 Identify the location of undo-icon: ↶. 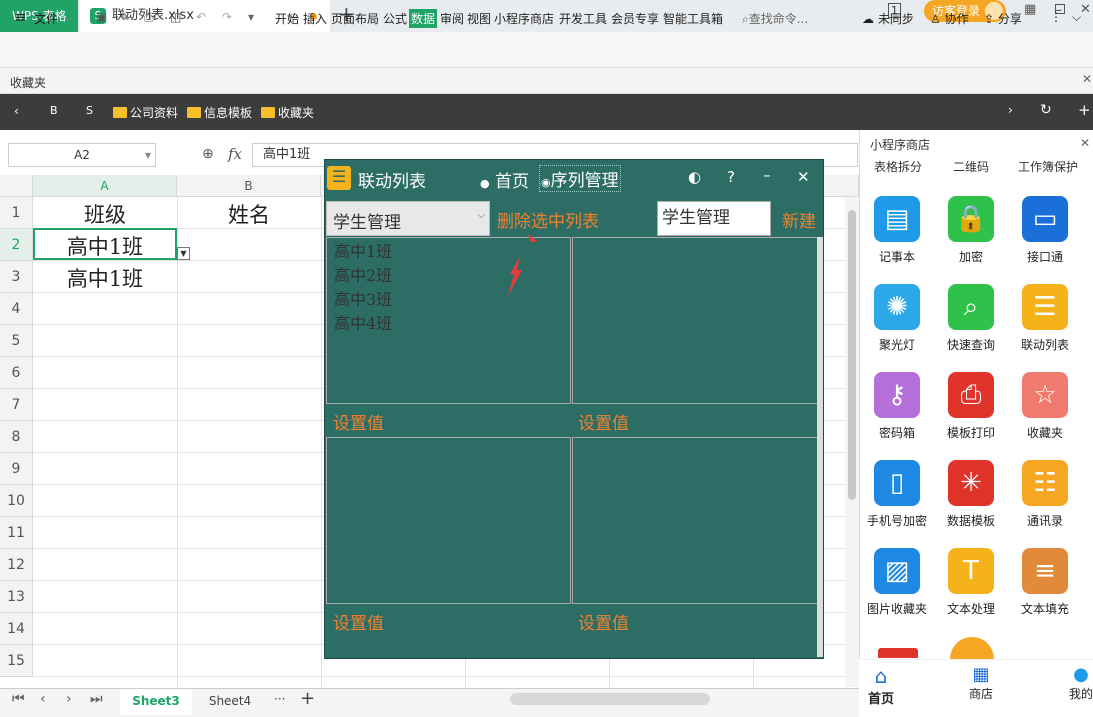
(201, 17).